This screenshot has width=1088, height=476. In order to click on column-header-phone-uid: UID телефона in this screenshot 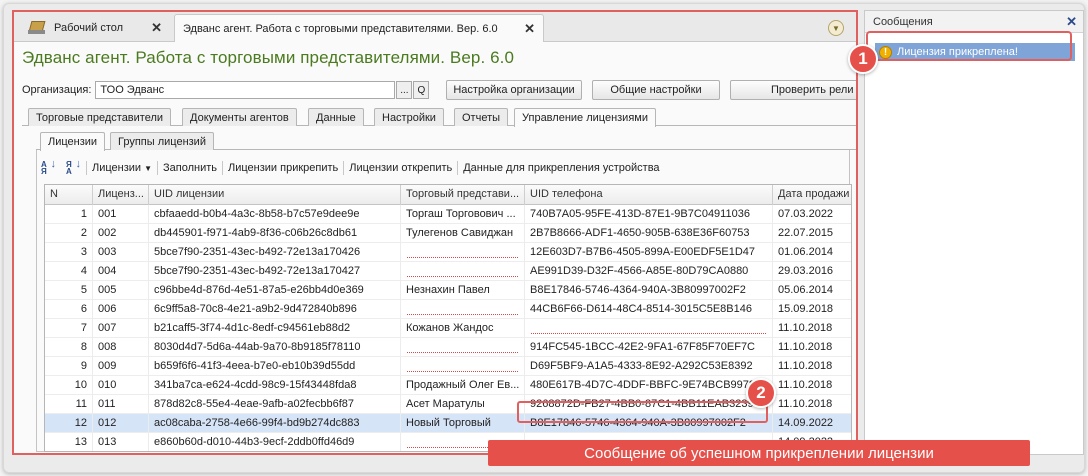, I will do `click(649, 195)`.